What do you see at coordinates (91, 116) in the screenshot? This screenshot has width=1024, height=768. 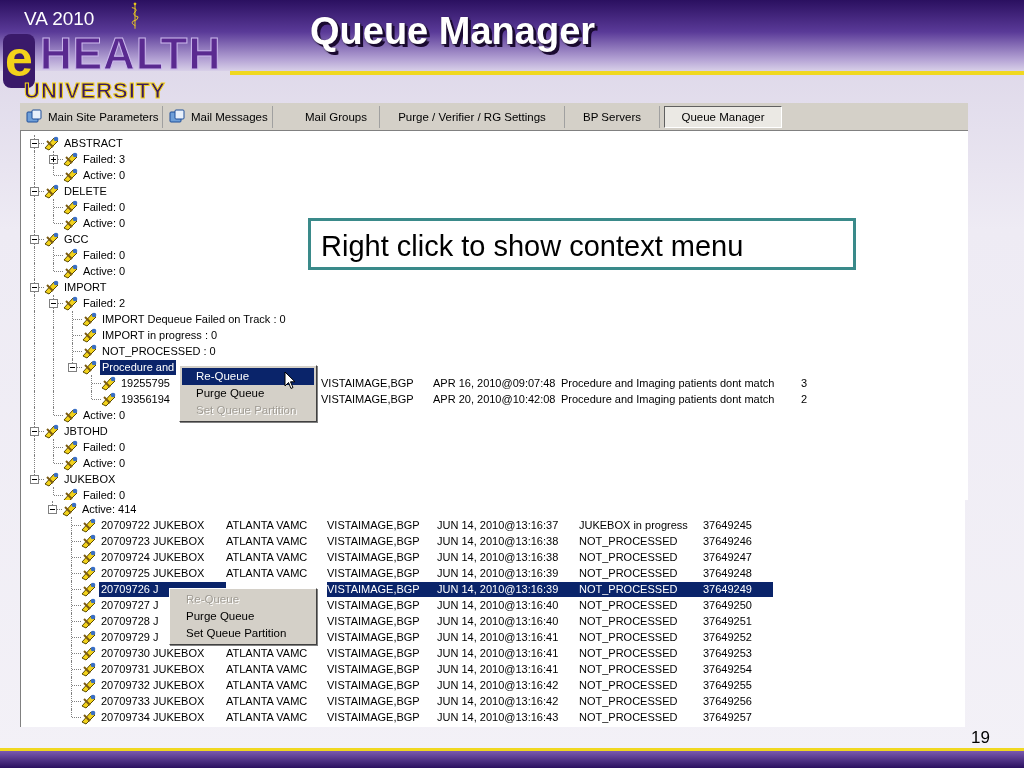 I see `tab: Main Site Parameters` at bounding box center [91, 116].